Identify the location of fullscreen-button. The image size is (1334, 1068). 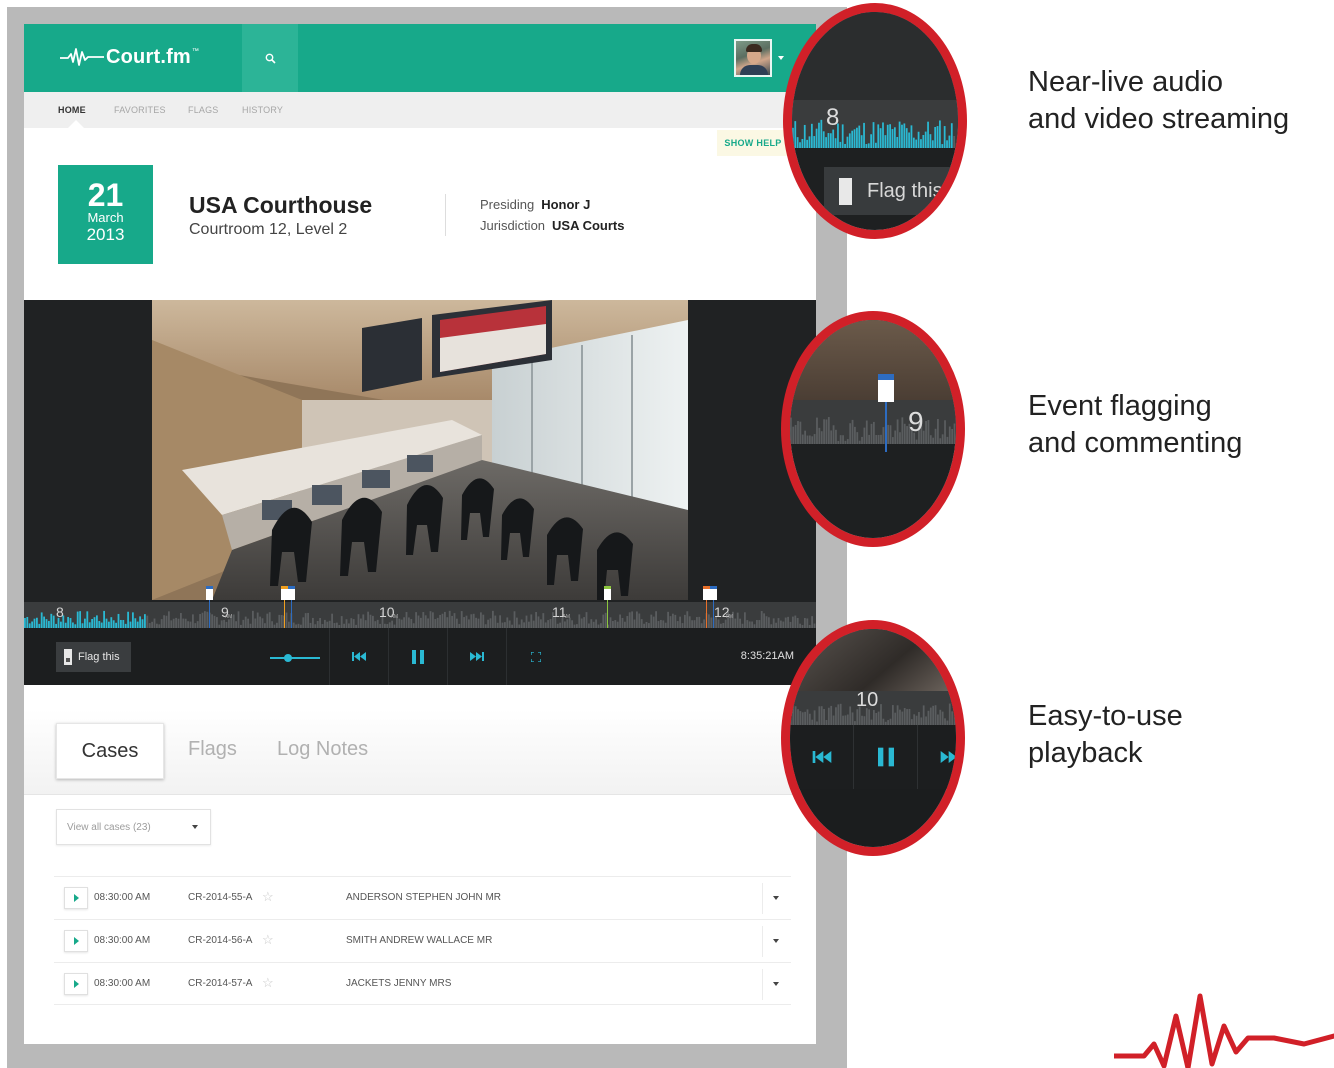
(536, 656).